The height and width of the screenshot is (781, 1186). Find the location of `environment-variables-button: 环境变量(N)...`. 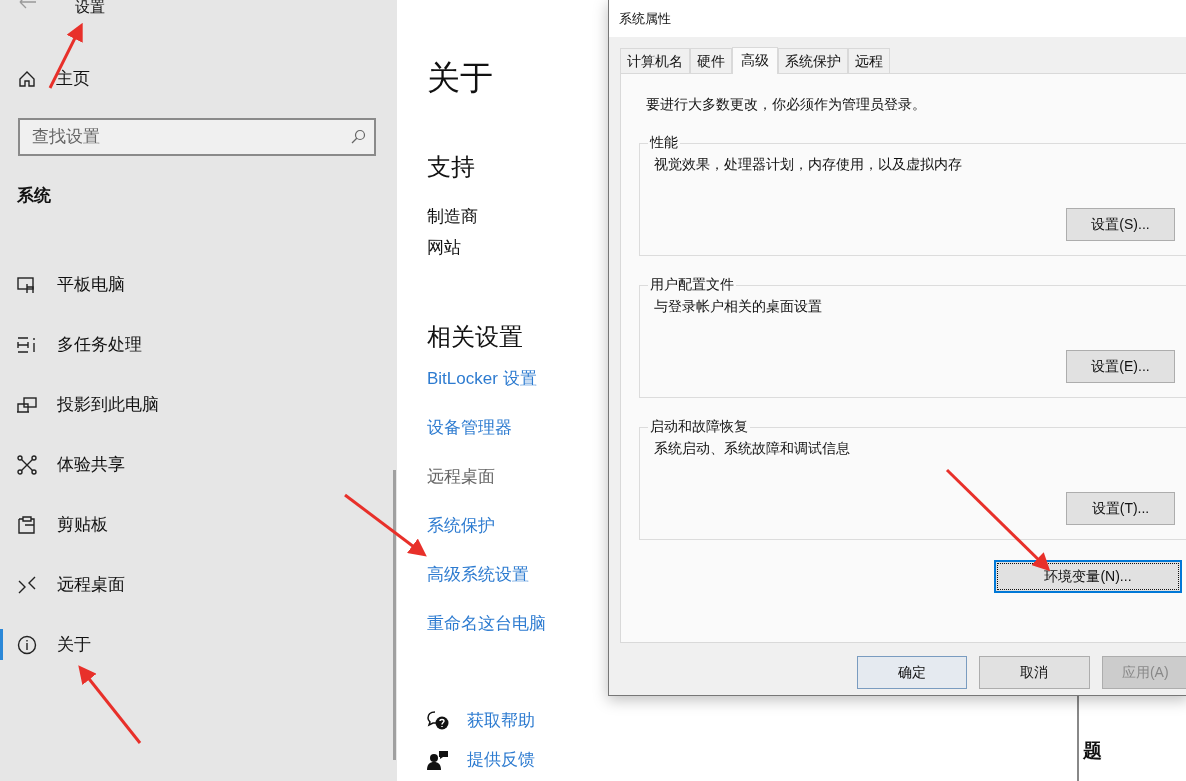

environment-variables-button: 环境变量(N)... is located at coordinates (1088, 576).